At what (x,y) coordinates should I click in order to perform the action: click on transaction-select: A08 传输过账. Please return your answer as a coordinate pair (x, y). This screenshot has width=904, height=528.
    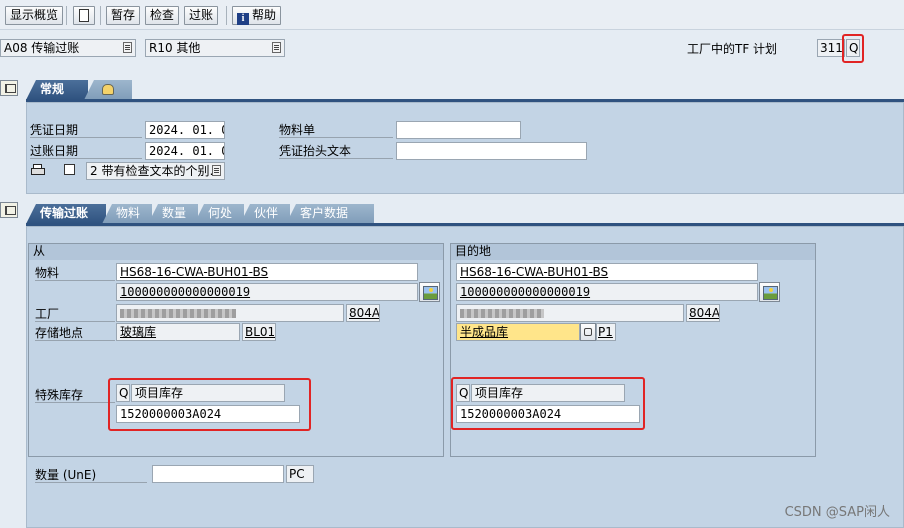
    Looking at the image, I should click on (68, 48).